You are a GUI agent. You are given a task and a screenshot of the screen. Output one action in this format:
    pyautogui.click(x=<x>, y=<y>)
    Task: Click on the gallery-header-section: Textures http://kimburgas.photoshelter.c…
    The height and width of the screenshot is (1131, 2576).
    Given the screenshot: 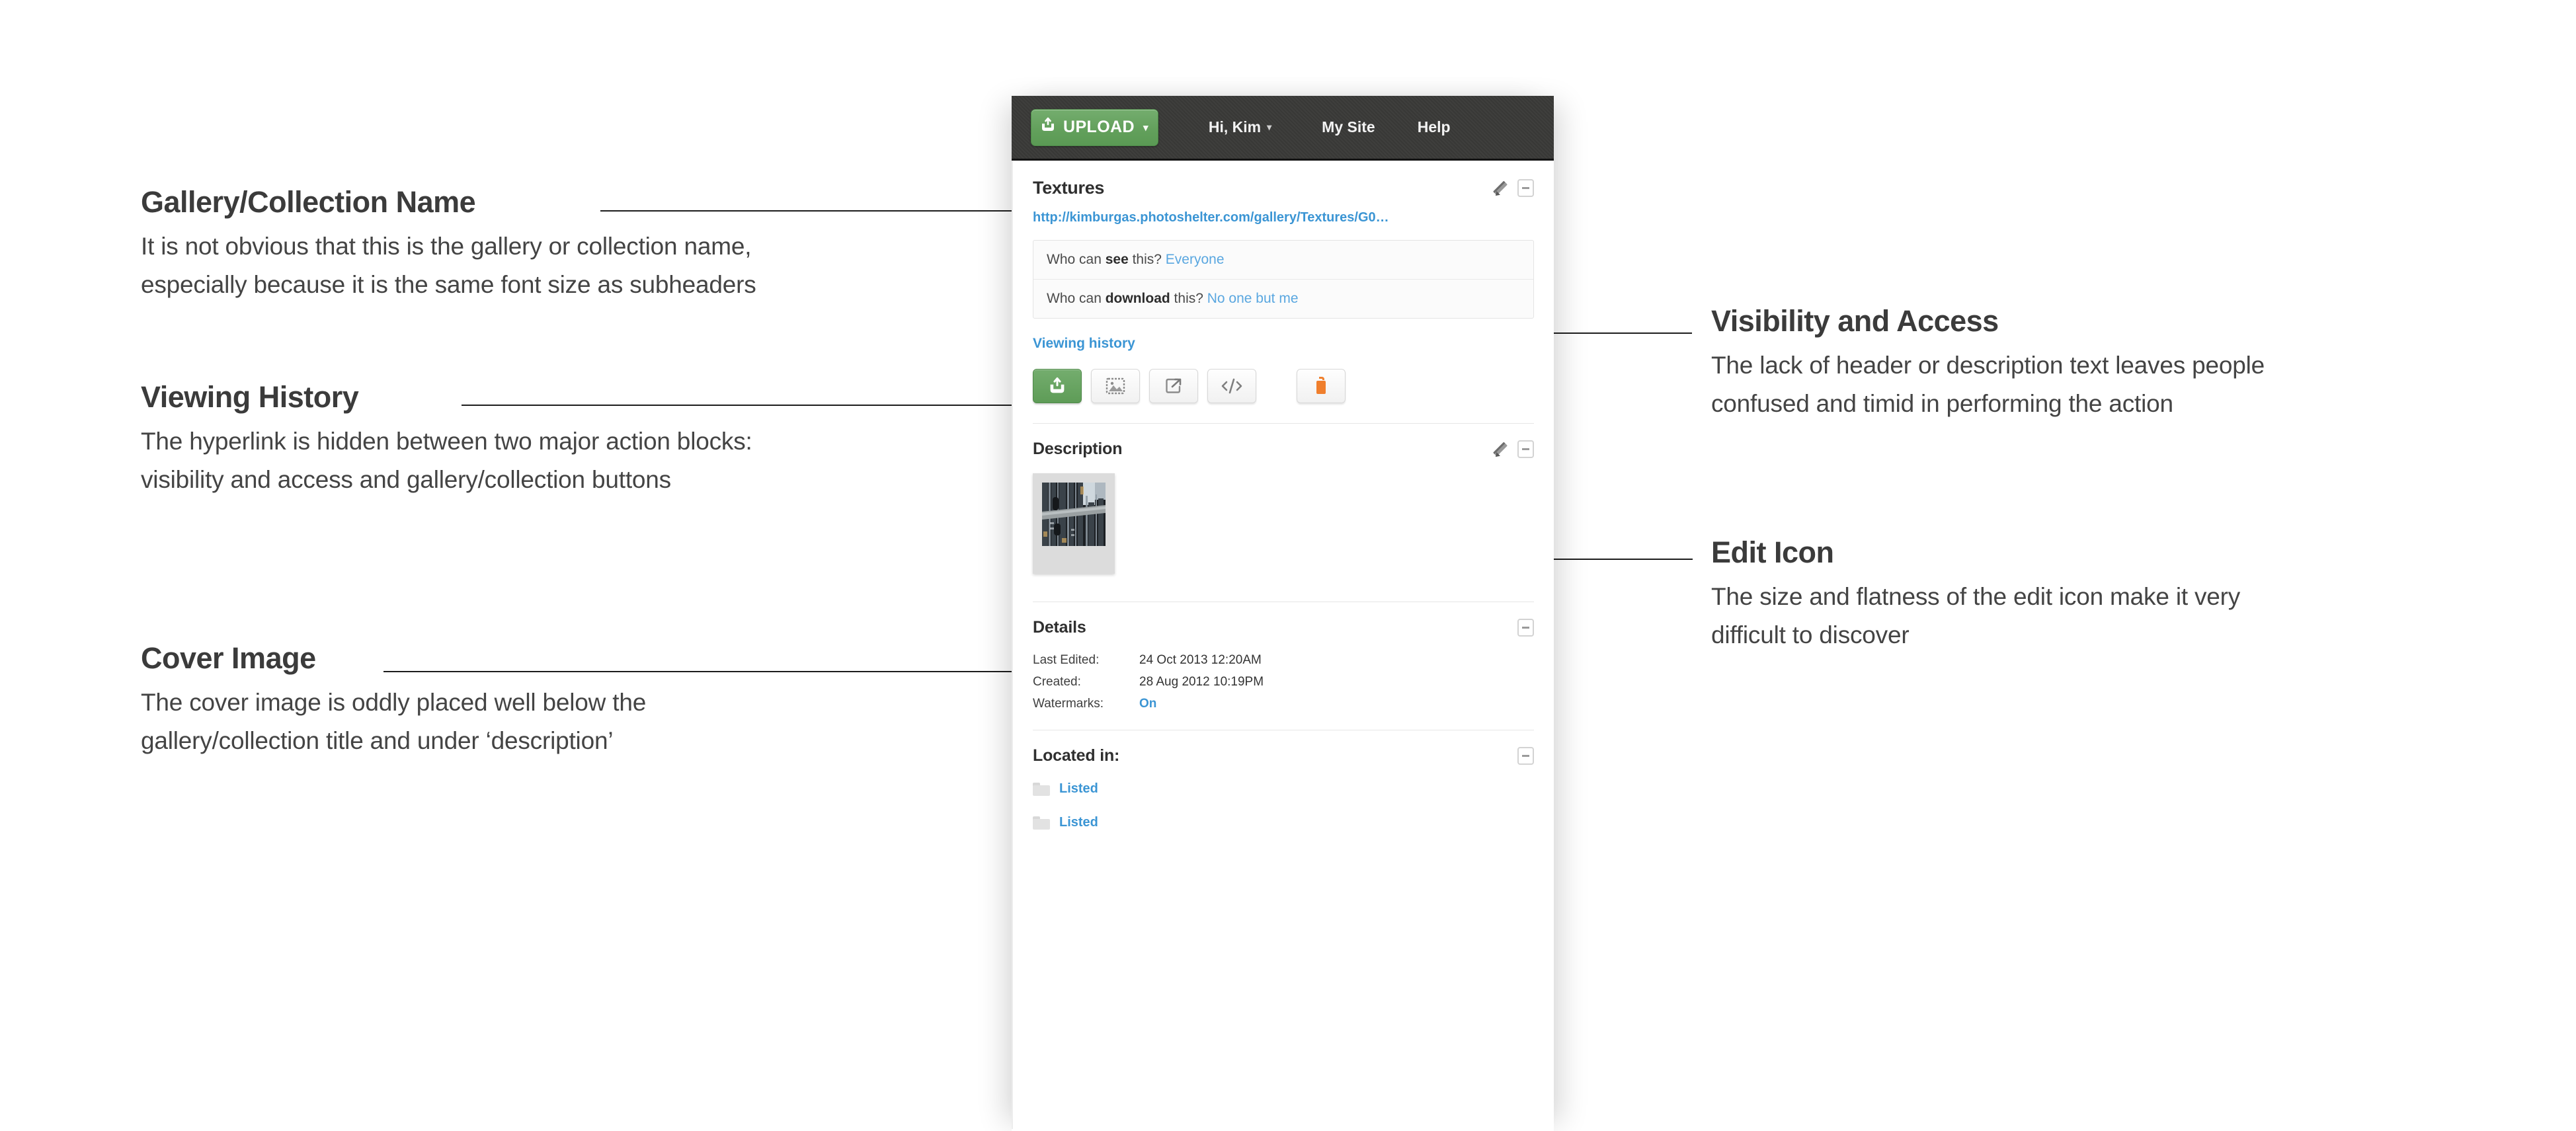 What is the action you would take?
    pyautogui.click(x=1284, y=292)
    